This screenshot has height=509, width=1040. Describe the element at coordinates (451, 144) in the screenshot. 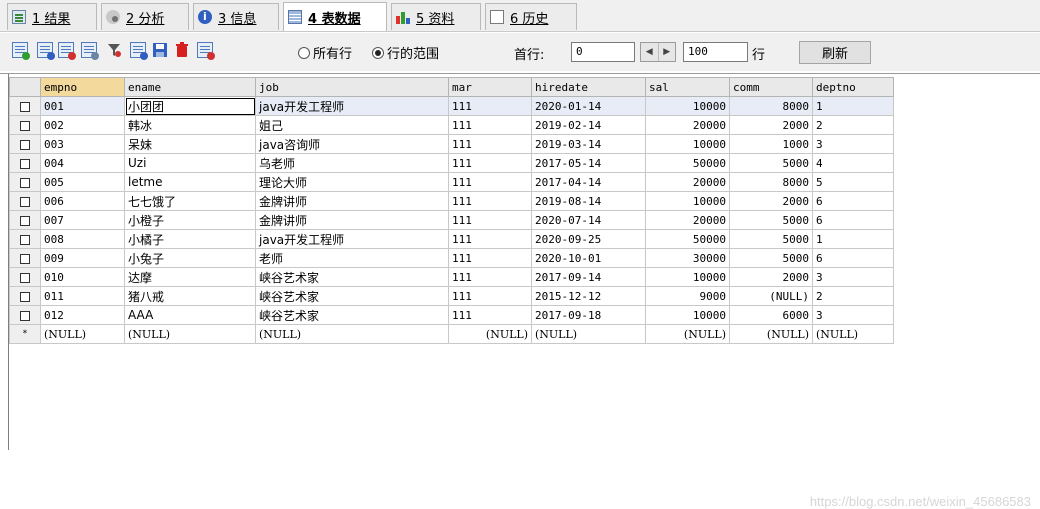

I see `table-row: 003 呆妹 java咨询师 111 2019-03-14 10000 1000 3` at that location.